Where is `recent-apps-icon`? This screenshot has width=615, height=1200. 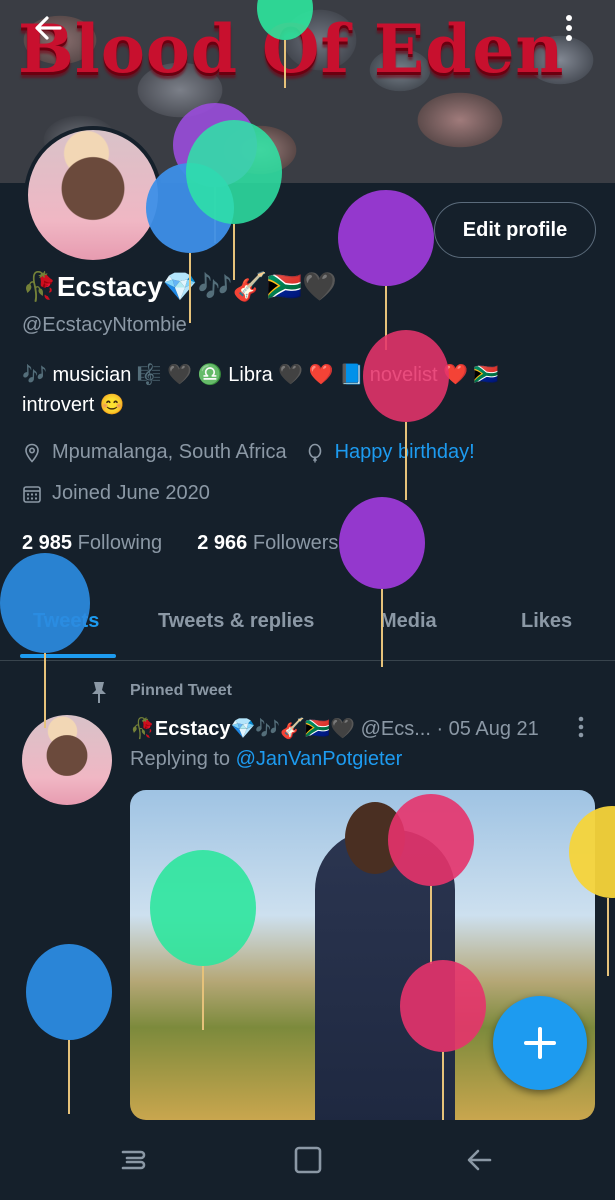 recent-apps-icon is located at coordinates (135, 1160).